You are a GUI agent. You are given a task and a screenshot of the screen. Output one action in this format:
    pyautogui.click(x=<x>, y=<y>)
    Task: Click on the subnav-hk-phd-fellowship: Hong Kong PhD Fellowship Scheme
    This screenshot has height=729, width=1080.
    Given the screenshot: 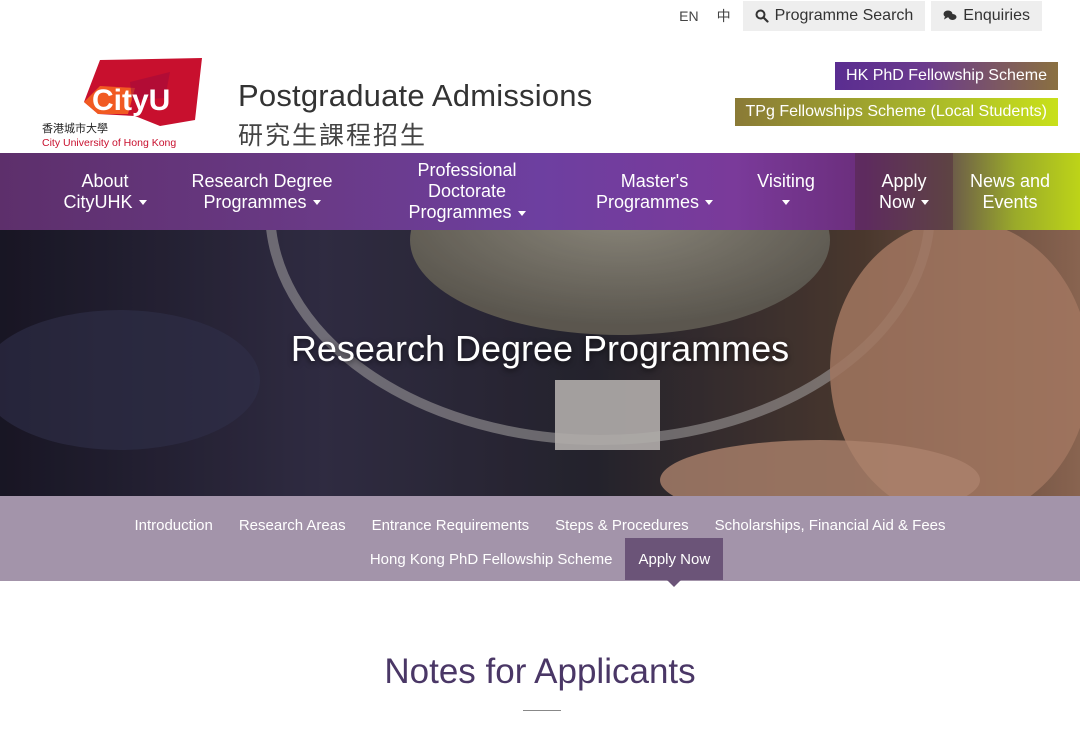 What is the action you would take?
    pyautogui.click(x=491, y=559)
    